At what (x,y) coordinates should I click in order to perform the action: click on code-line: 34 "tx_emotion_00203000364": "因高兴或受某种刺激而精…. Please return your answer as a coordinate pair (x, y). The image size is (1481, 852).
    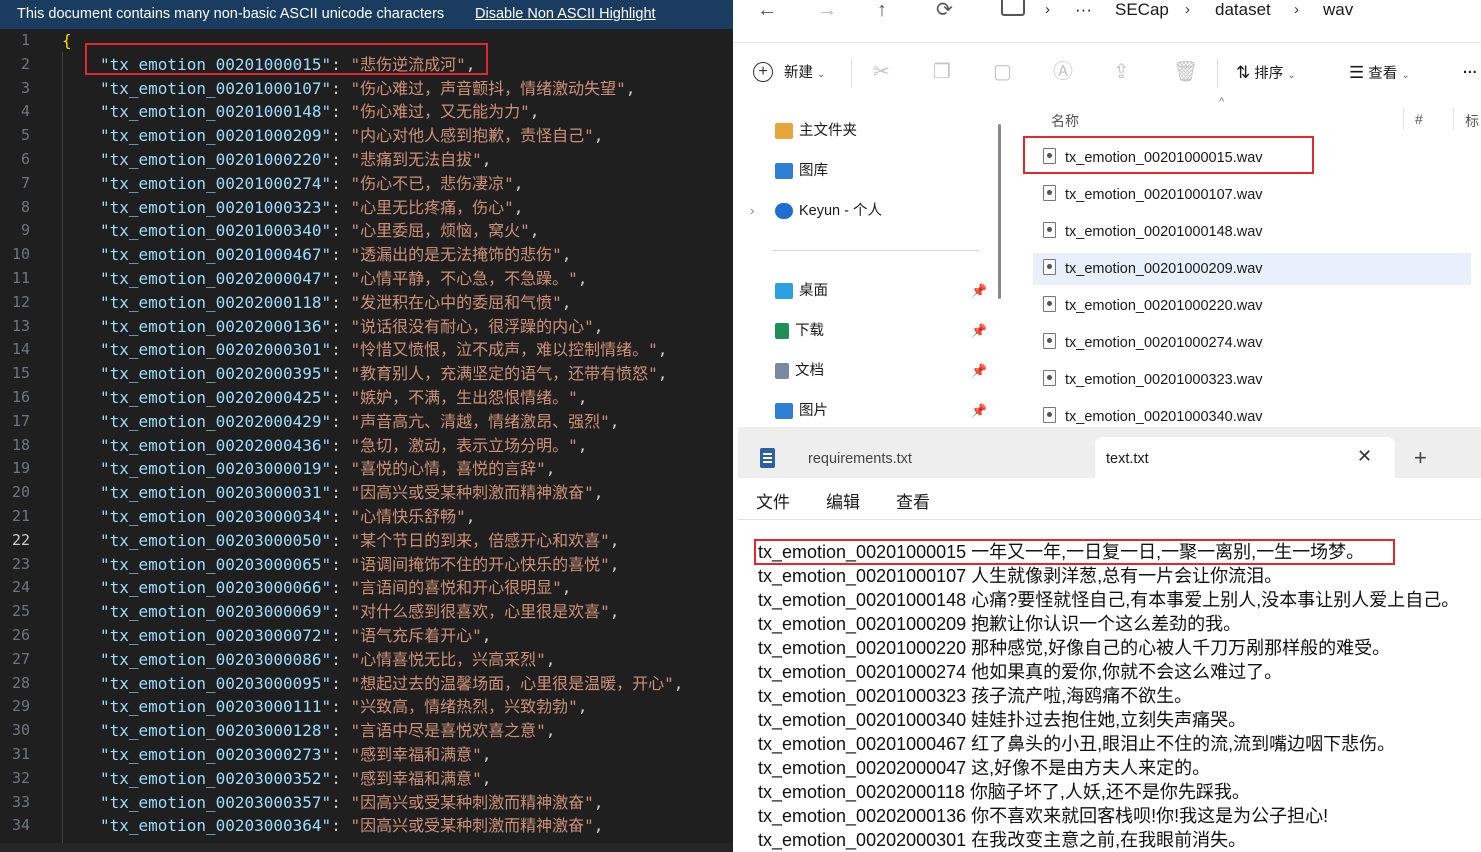
    Looking at the image, I should click on (366, 826).